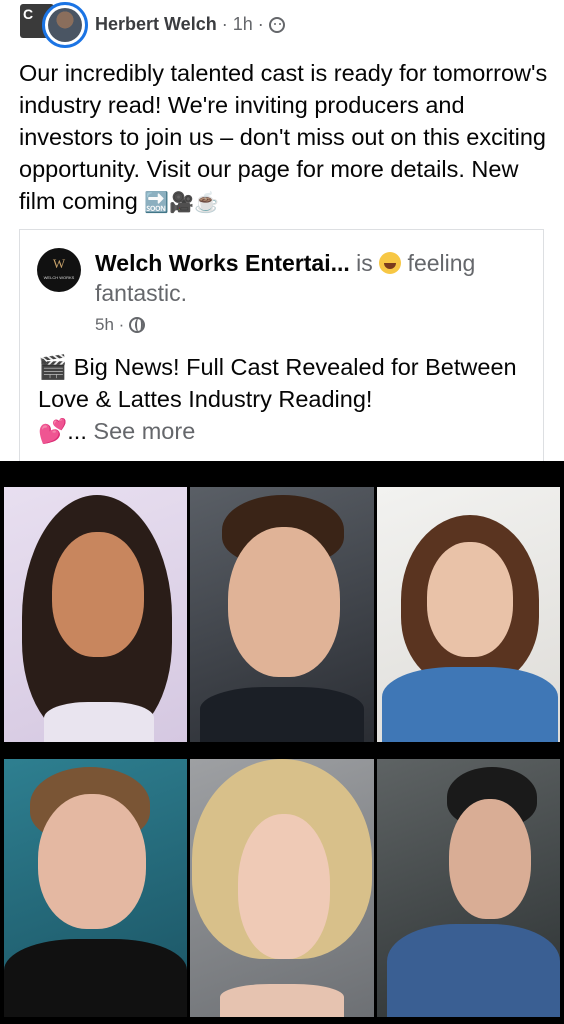 This screenshot has height=1024, width=564. I want to click on shared-time: 5h, so click(104, 324).